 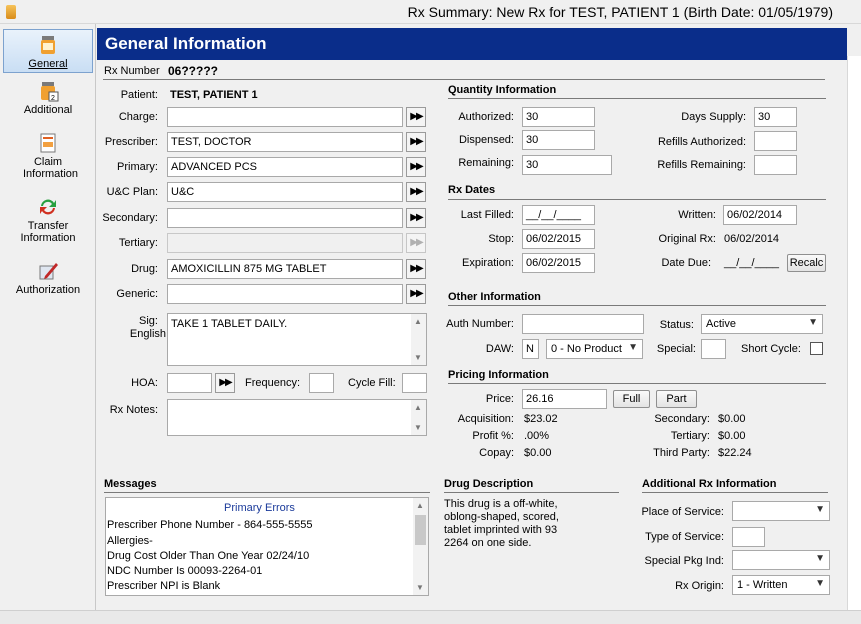 What do you see at coordinates (285, 294) in the screenshot?
I see `generic-input` at bounding box center [285, 294].